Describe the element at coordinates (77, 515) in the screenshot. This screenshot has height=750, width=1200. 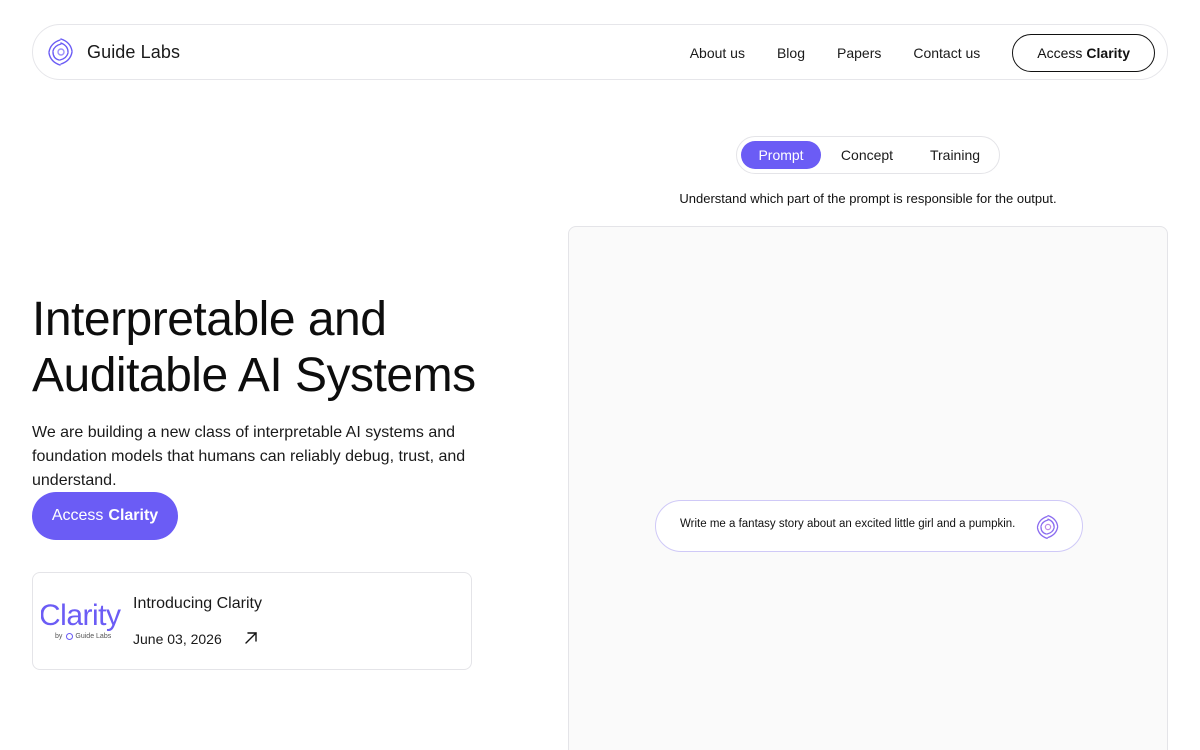
I see `hero-cta-prefix: Access` at that location.